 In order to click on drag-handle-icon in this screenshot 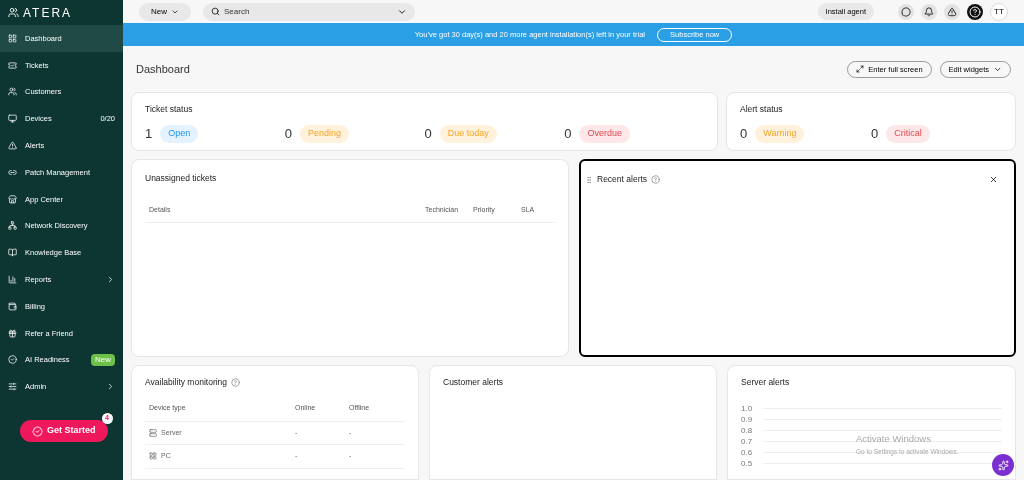, I will do `click(589, 179)`.